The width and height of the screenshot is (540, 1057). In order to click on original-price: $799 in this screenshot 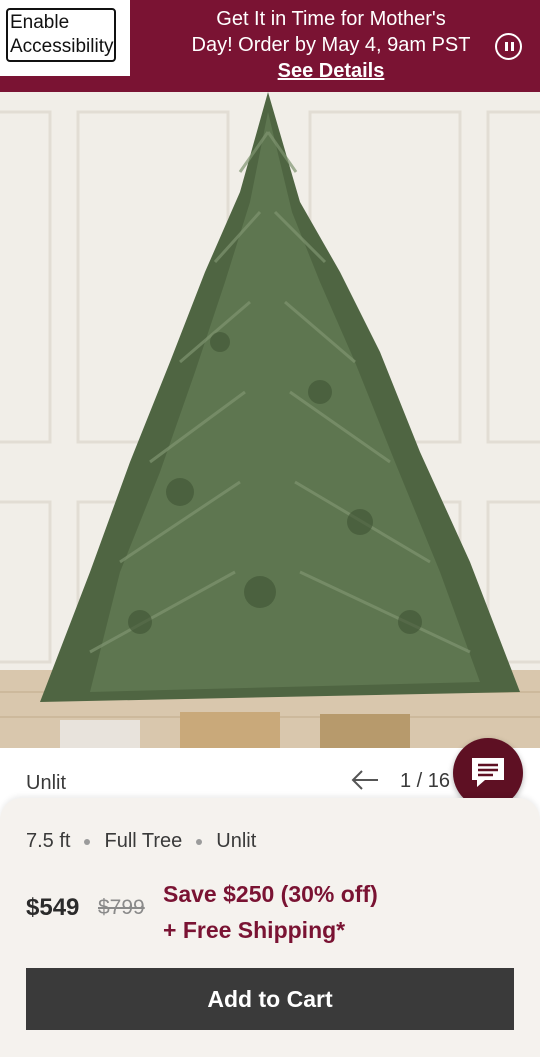, I will do `click(121, 907)`.